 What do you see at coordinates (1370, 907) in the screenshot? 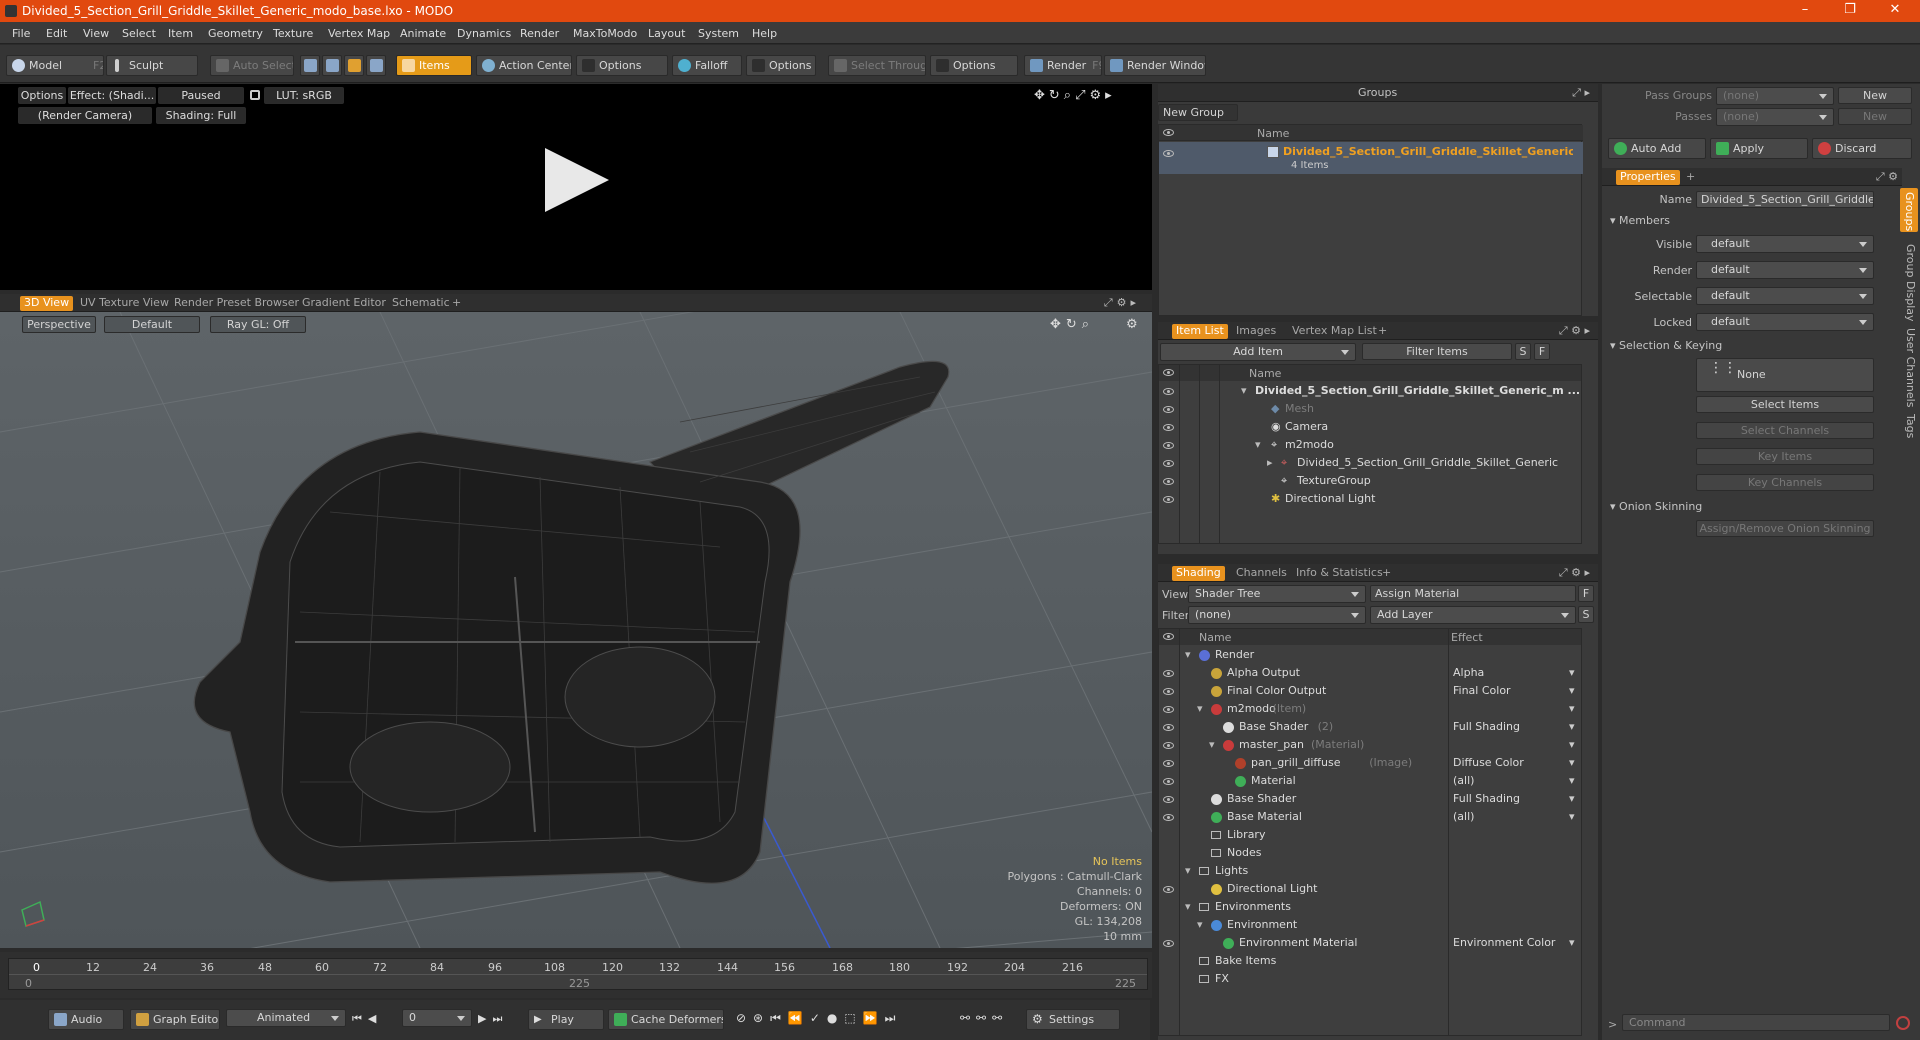
I see `shader-row: ▾ Environments` at bounding box center [1370, 907].